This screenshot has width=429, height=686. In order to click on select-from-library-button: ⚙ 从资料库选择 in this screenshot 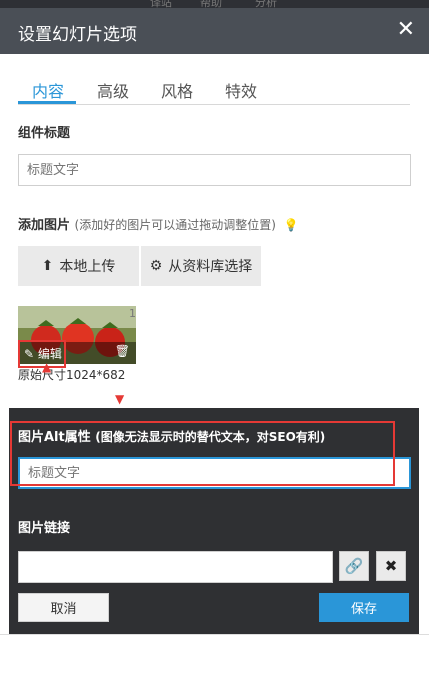, I will do `click(201, 266)`.